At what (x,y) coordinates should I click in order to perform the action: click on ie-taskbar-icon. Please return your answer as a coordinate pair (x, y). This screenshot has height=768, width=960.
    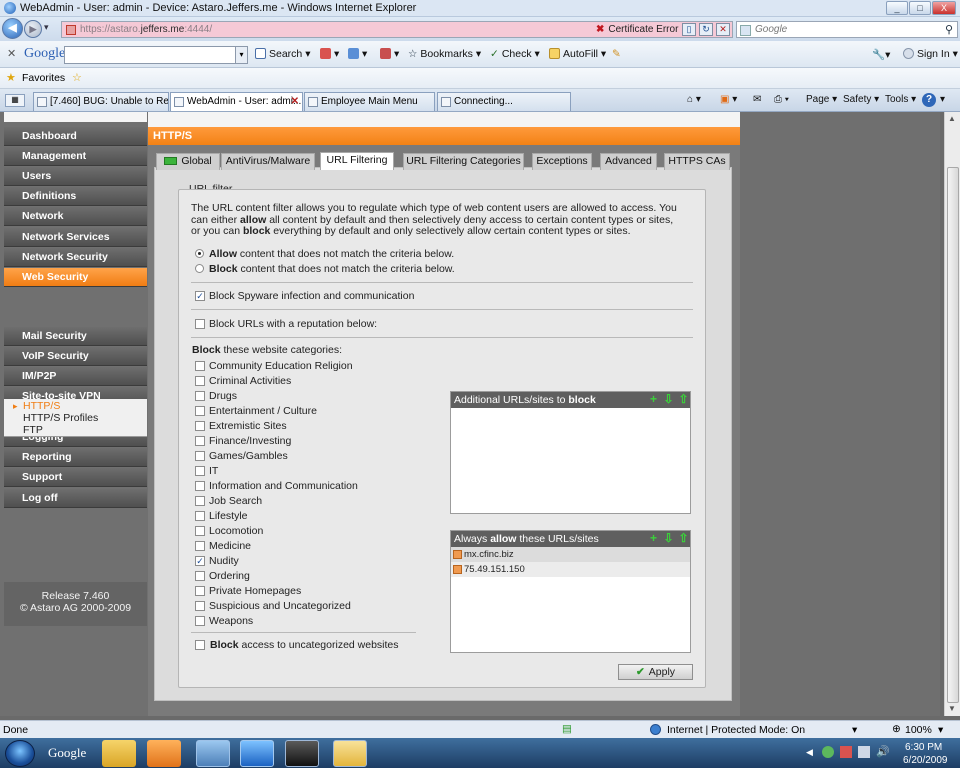
    Looking at the image, I should click on (257, 753).